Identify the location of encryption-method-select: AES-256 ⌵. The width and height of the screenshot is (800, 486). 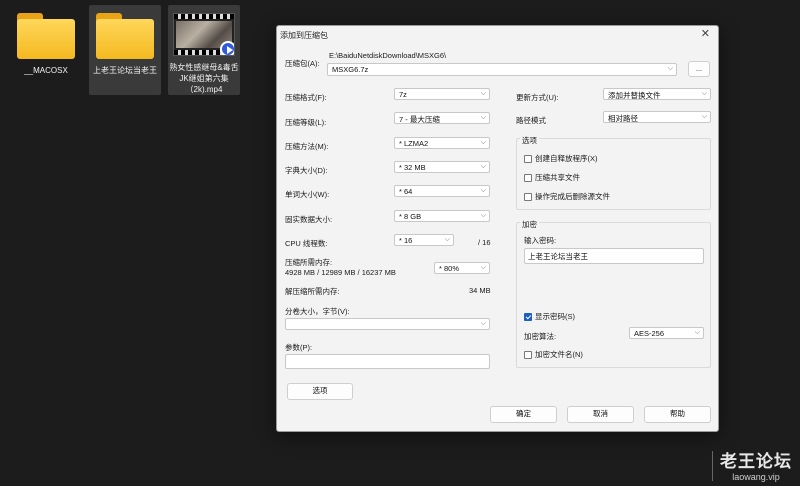
(666, 333).